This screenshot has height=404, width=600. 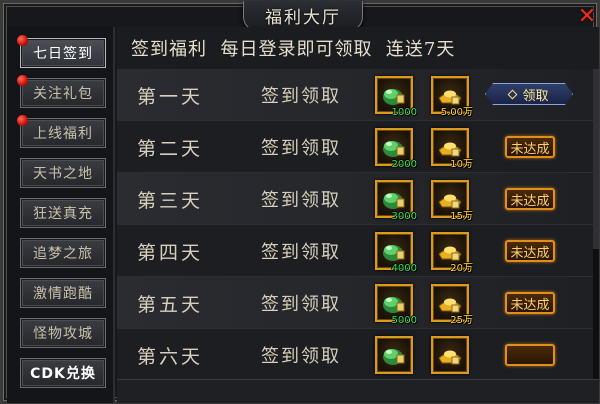 I want to click on reward-count: 20万, so click(x=461, y=268).